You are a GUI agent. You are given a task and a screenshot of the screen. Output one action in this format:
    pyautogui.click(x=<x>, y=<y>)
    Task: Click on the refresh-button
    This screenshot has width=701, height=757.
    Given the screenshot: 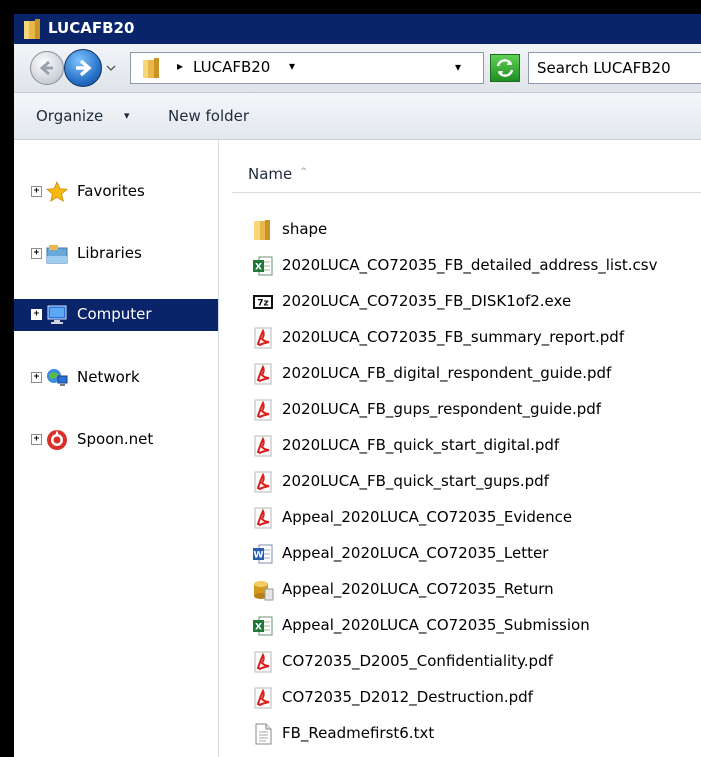 What is the action you would take?
    pyautogui.click(x=505, y=68)
    